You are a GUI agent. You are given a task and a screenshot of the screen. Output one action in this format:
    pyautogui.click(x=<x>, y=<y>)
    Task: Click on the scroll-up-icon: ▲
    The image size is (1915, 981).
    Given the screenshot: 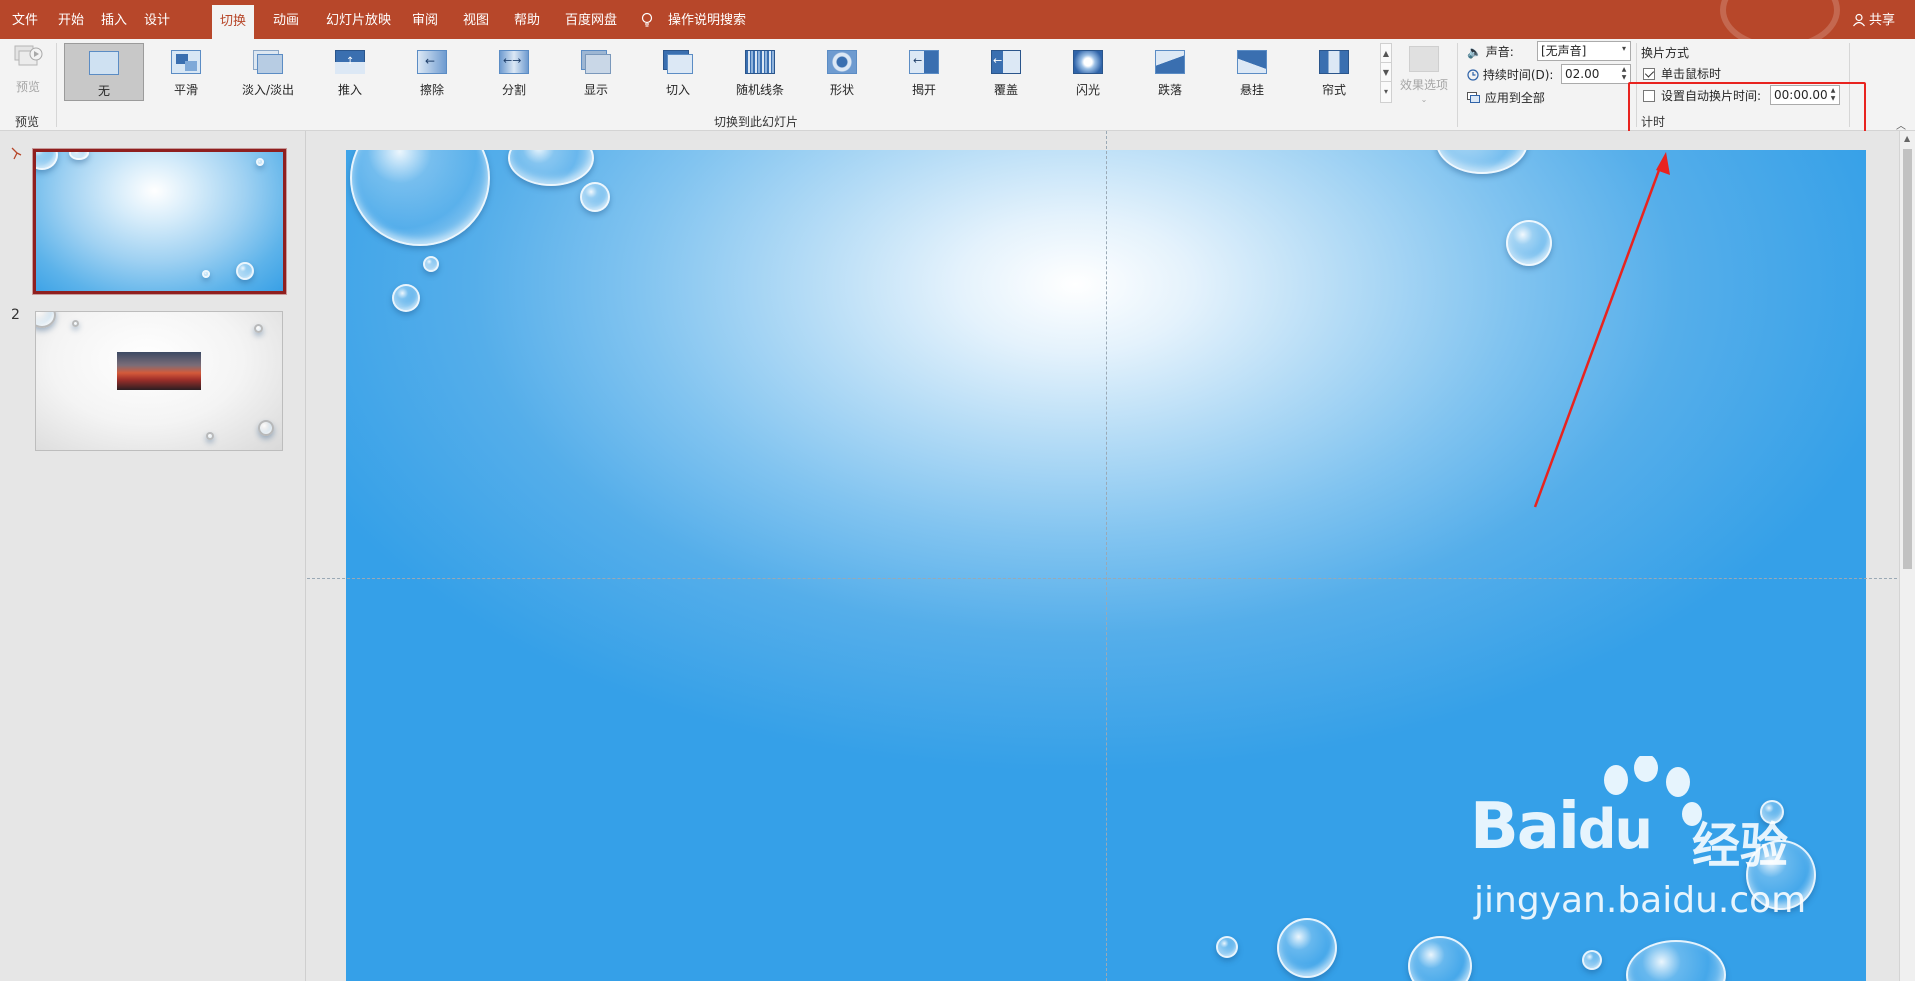 What is the action you would take?
    pyautogui.click(x=1907, y=138)
    